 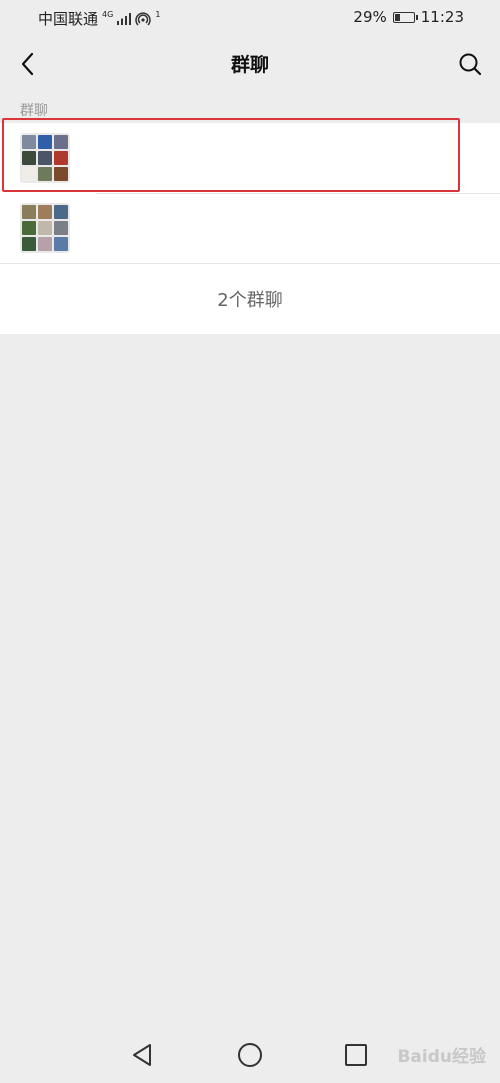 I want to click on triangle-back-icon, so click(x=142, y=1055).